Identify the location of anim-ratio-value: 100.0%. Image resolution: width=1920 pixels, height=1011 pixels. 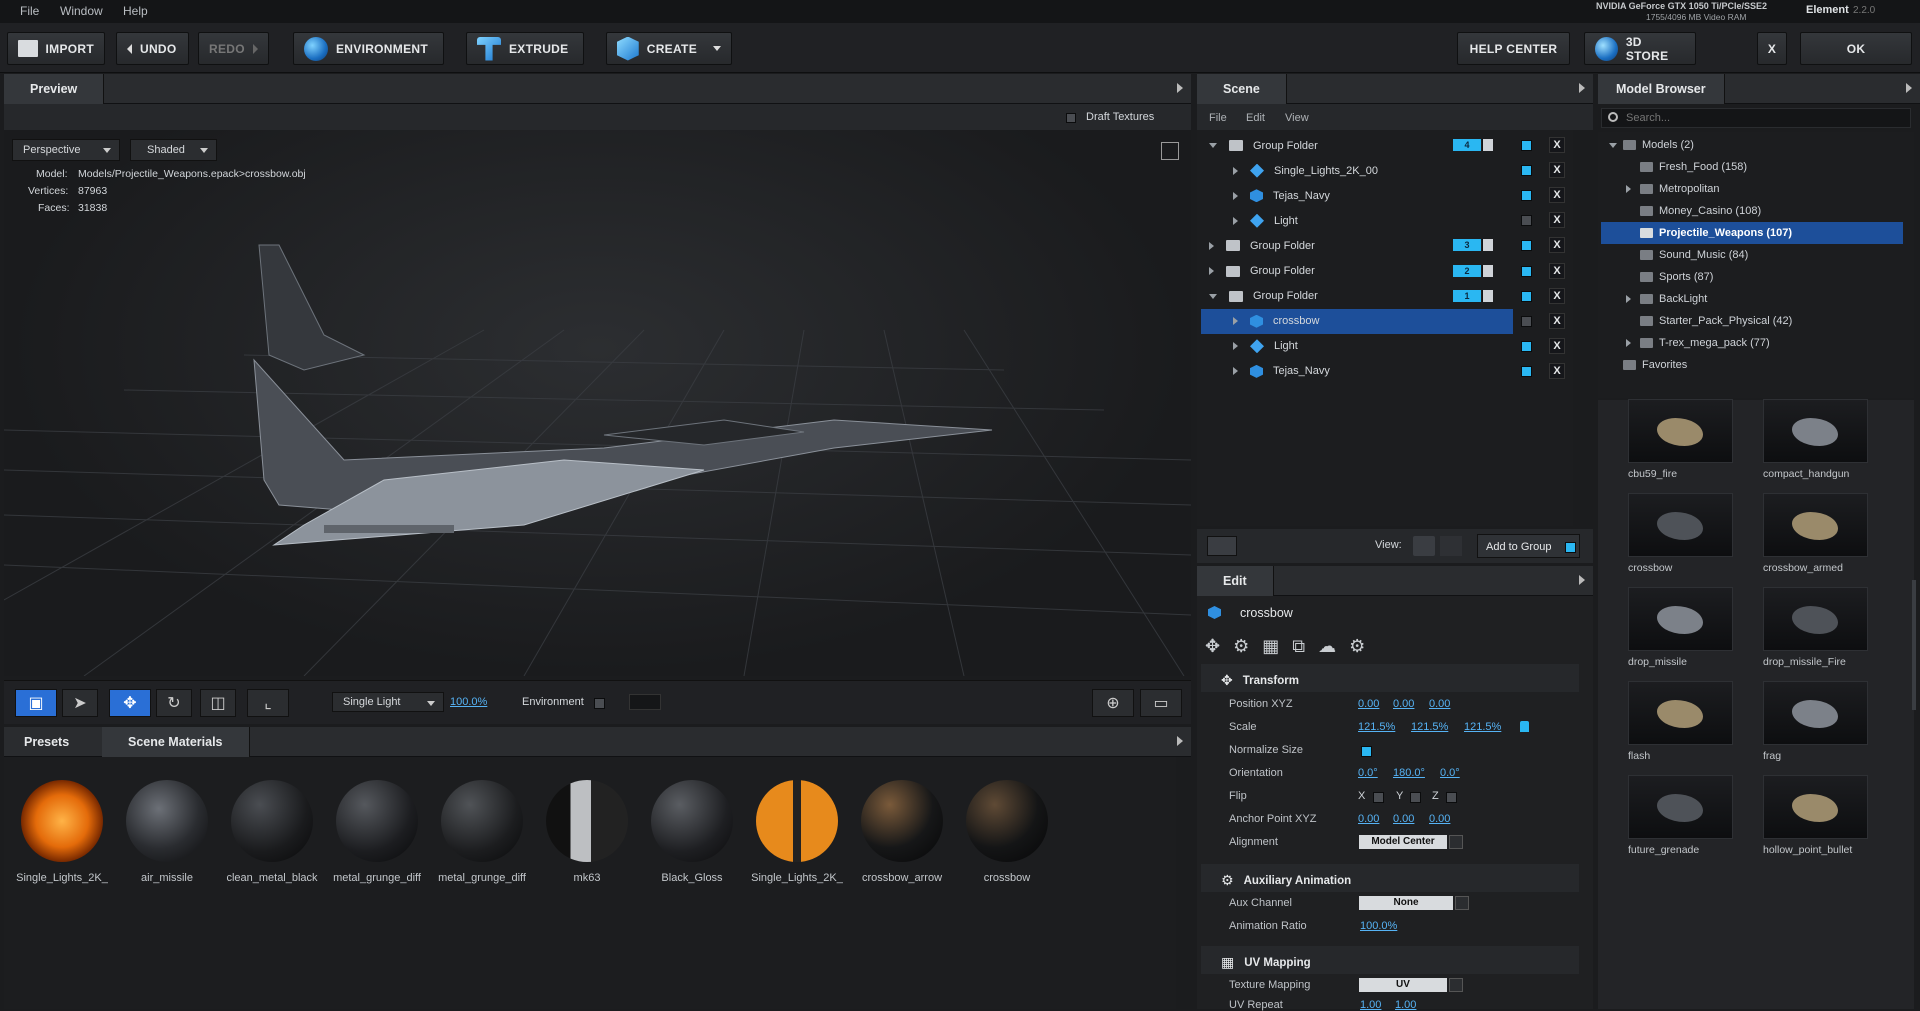
(1378, 926).